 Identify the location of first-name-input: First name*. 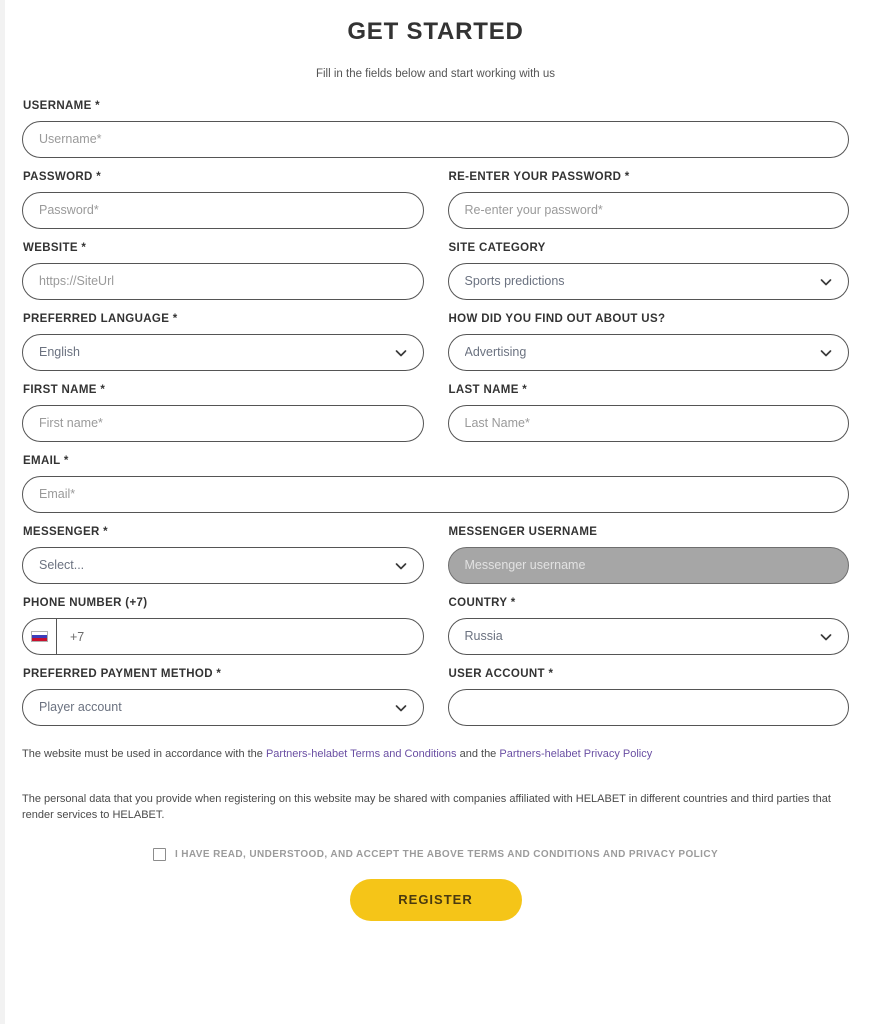
(223, 423).